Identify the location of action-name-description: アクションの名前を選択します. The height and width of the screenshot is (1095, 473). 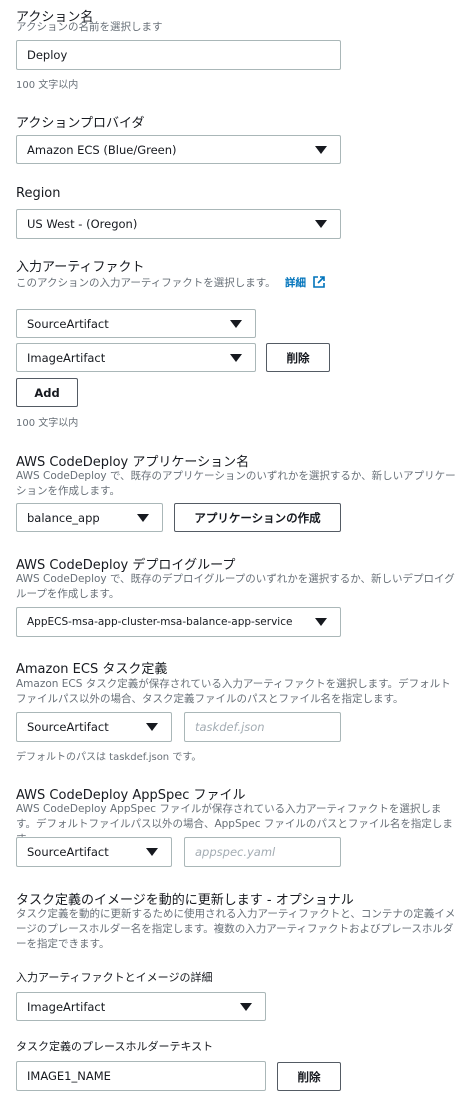
(89, 27).